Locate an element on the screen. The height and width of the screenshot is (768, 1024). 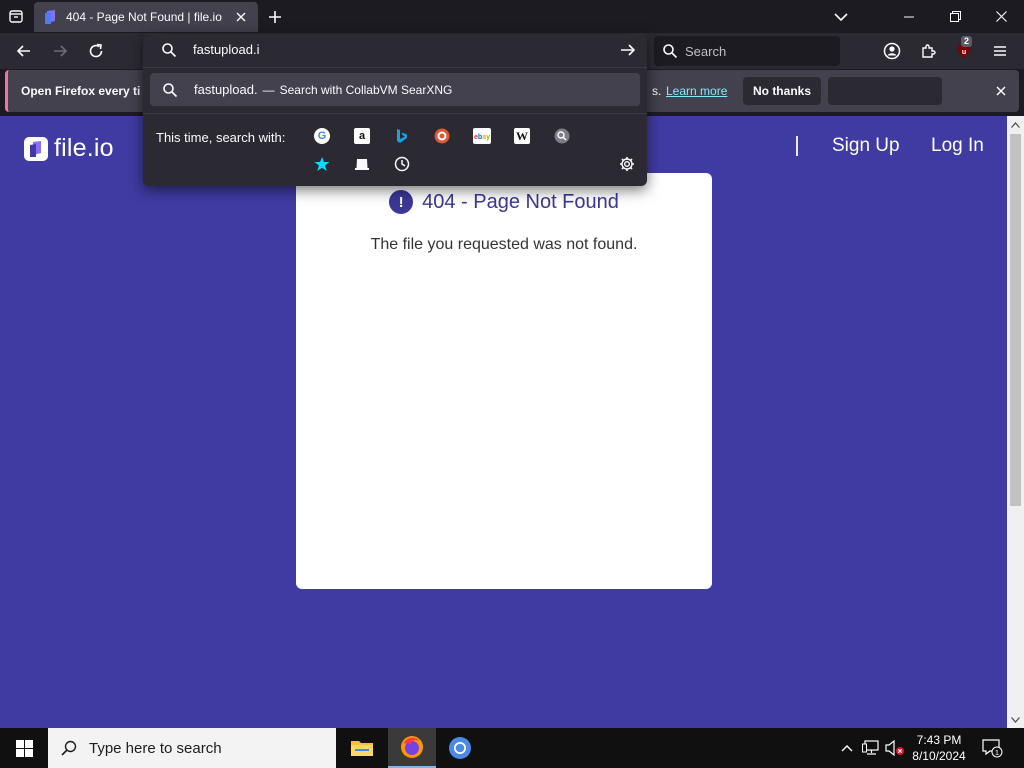
notification-count: 1 is located at coordinates (997, 752).